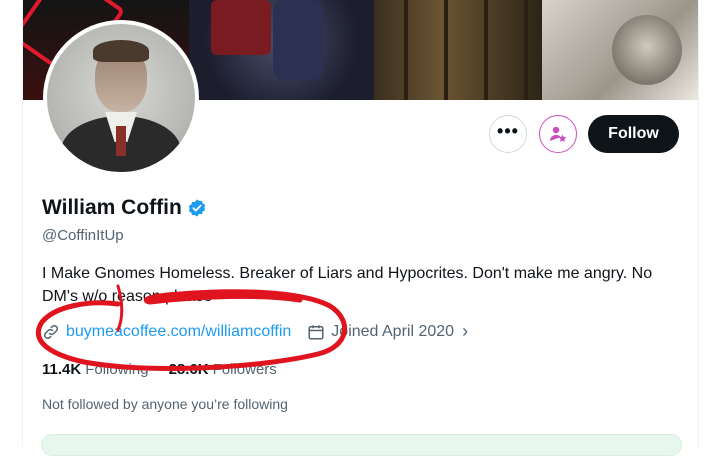  What do you see at coordinates (51, 331) in the screenshot?
I see `link-icon` at bounding box center [51, 331].